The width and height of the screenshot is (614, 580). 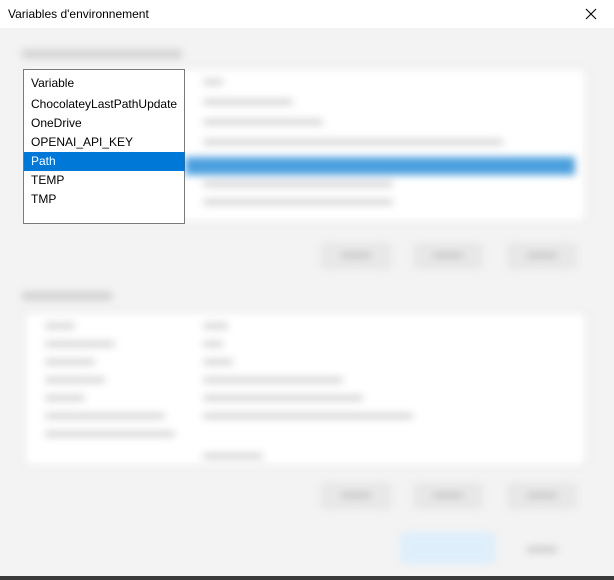 What do you see at coordinates (104, 142) in the screenshot?
I see `list-item-openai-api-key: OPENAI_API_KEY` at bounding box center [104, 142].